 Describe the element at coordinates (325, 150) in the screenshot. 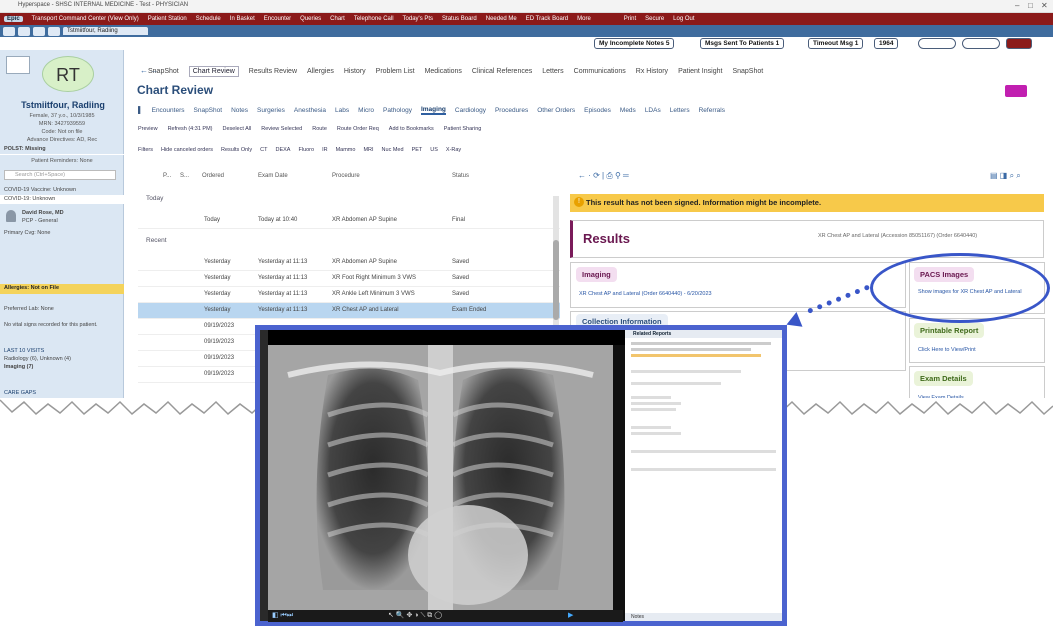

I see `filter-ir: IR` at that location.